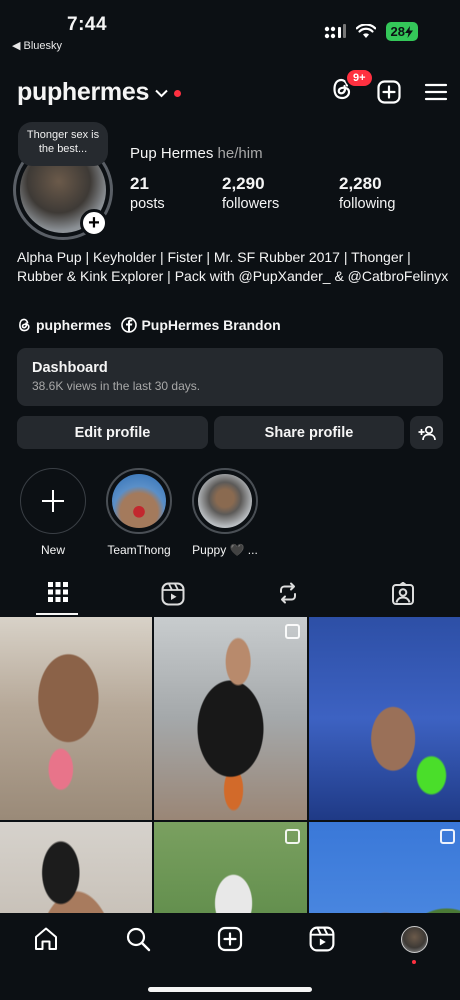 Image resolution: width=460 pixels, height=1000 pixels. I want to click on chevron-down-icon, so click(161, 93).